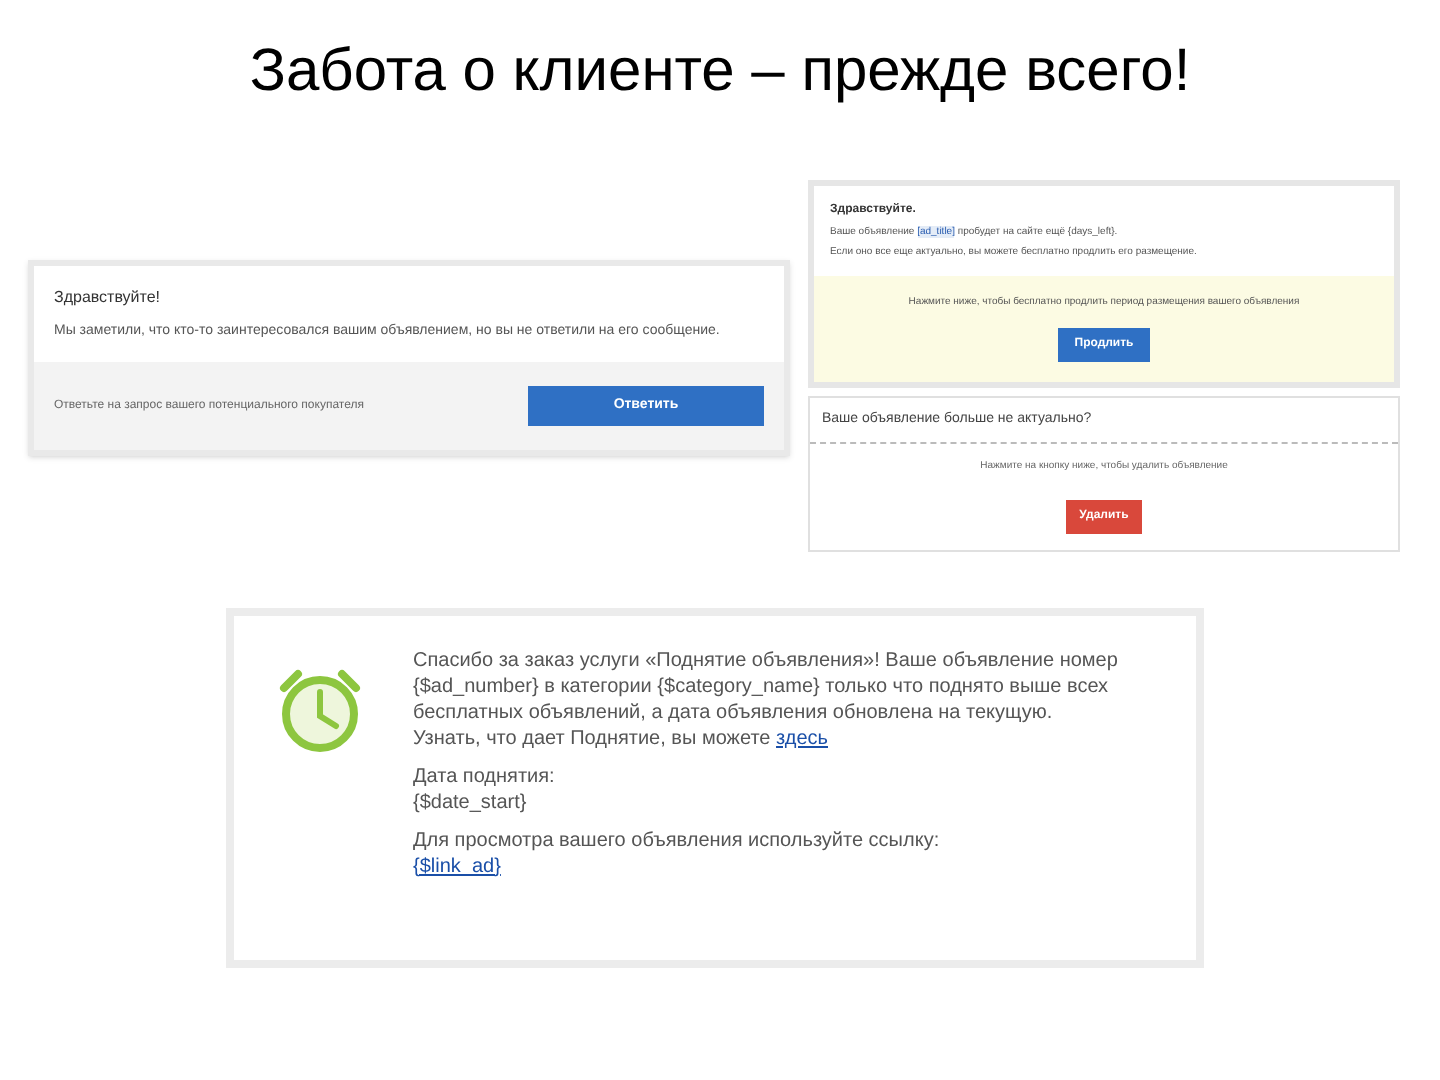  I want to click on here-link: здесь, so click(802, 738).